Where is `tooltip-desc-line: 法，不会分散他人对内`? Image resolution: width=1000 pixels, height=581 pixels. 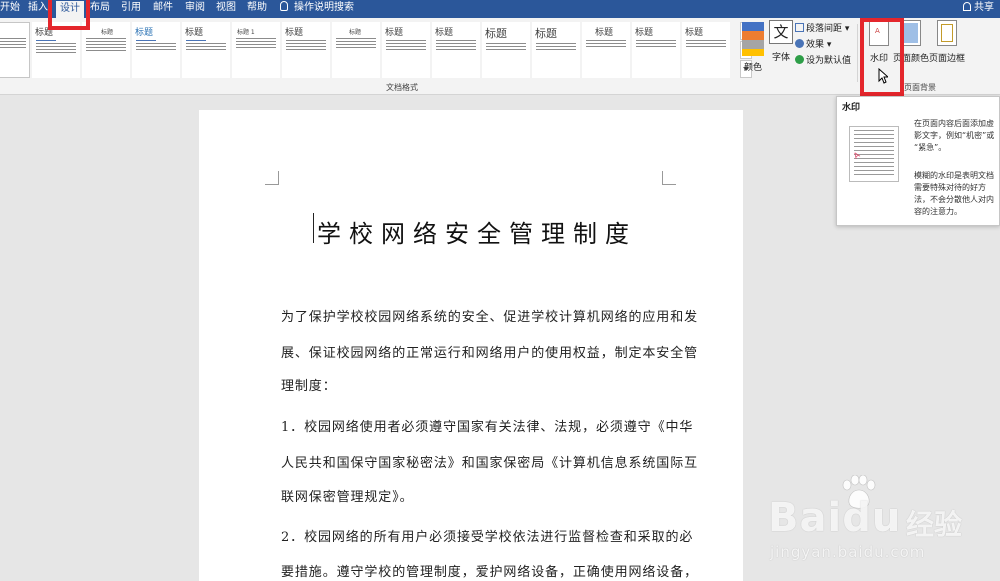 tooltip-desc-line: 法，不会分散他人对内 is located at coordinates (954, 199).